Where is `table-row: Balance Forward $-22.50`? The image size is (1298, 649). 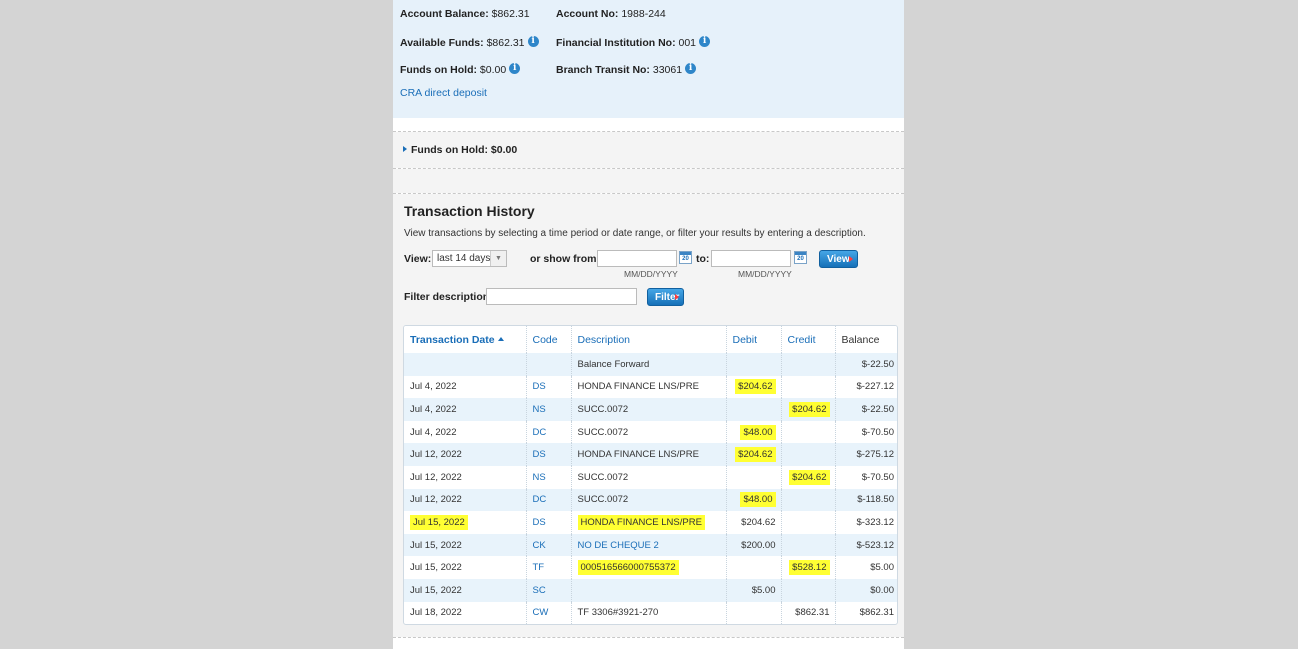 table-row: Balance Forward $-22.50 is located at coordinates (650, 364).